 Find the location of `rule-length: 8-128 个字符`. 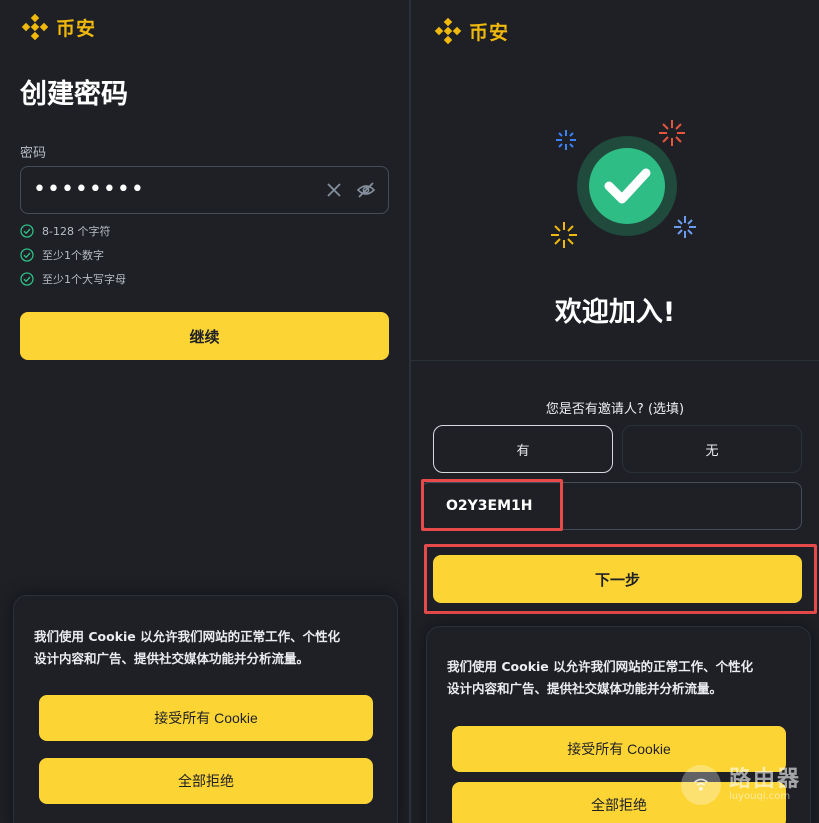

rule-length: 8-128 个字符 is located at coordinates (65, 231).